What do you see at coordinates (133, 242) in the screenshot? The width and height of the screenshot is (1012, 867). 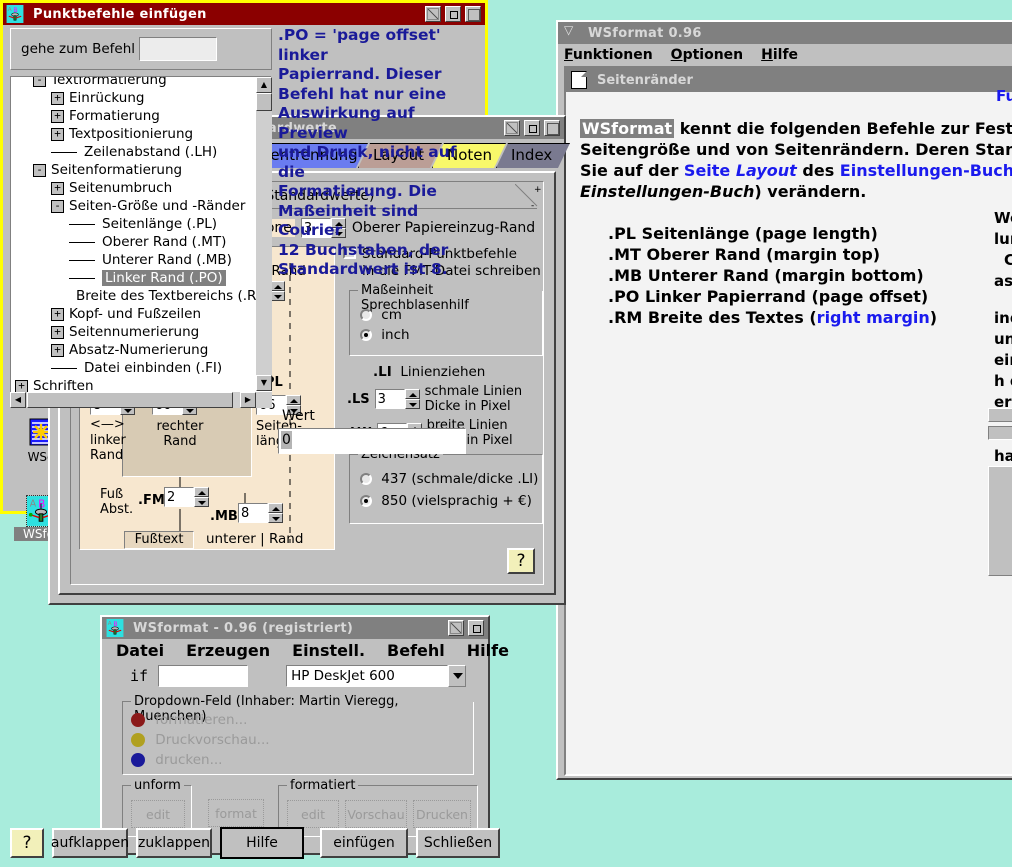 I see `tree-item: Oberer Rand (.MT)` at bounding box center [133, 242].